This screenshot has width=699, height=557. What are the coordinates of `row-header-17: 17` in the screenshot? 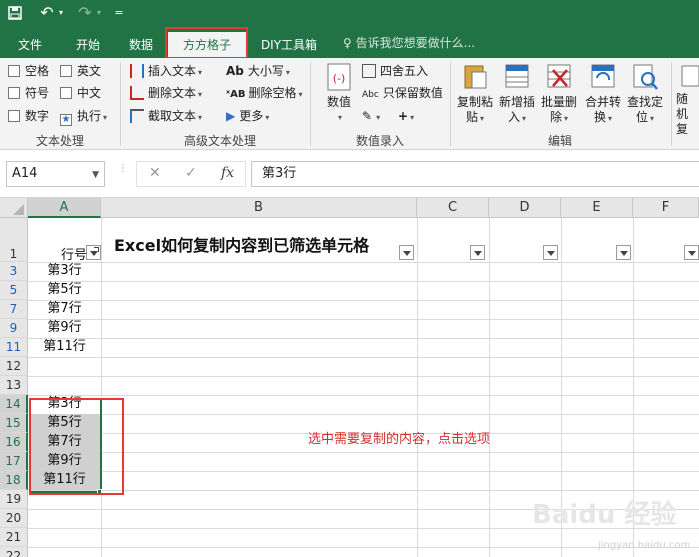 It's located at (14, 461).